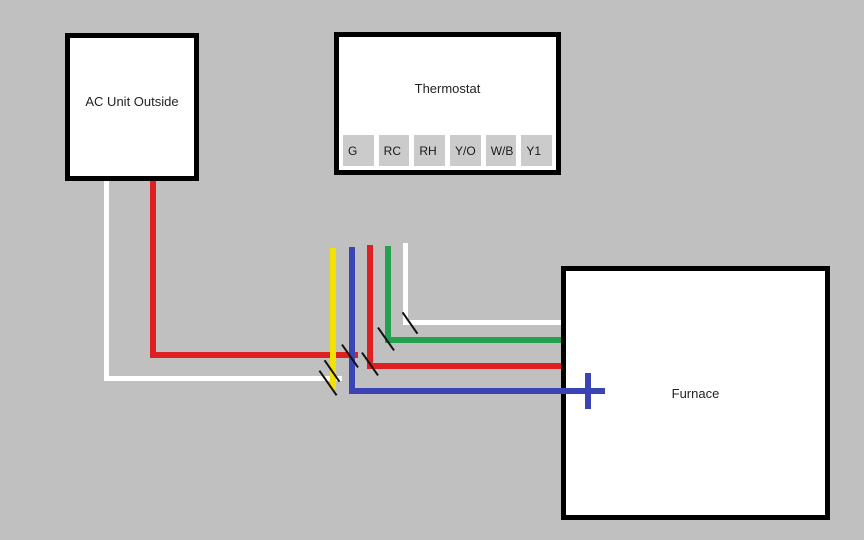 This screenshot has height=540, width=864. I want to click on ac-red-wire-horizontal, so click(254, 355).